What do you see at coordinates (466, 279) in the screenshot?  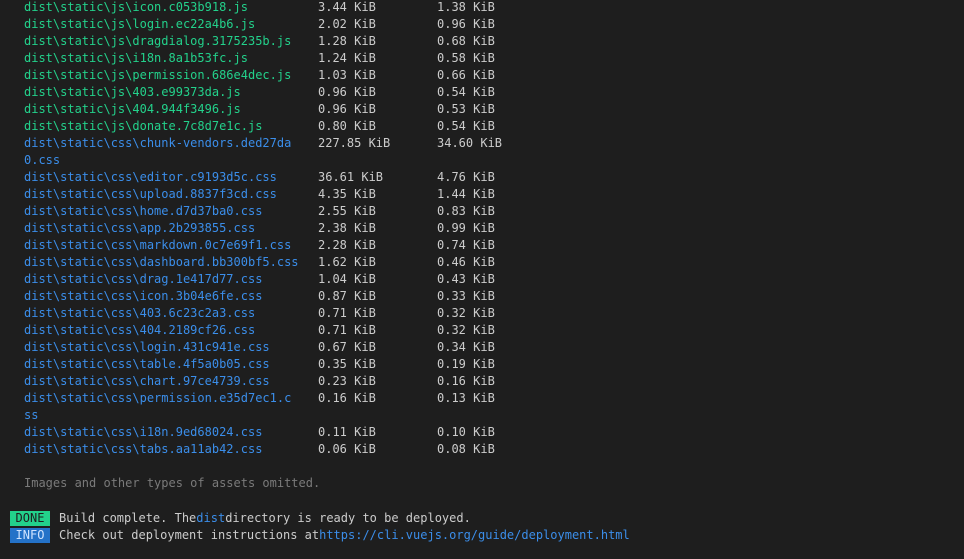 I see `asset-gzipped-size: 0.43 KiB` at bounding box center [466, 279].